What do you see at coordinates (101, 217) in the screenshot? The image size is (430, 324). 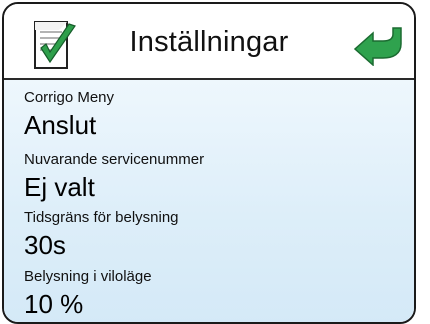 I see `setting-label: Tidsgräns för belysning` at bounding box center [101, 217].